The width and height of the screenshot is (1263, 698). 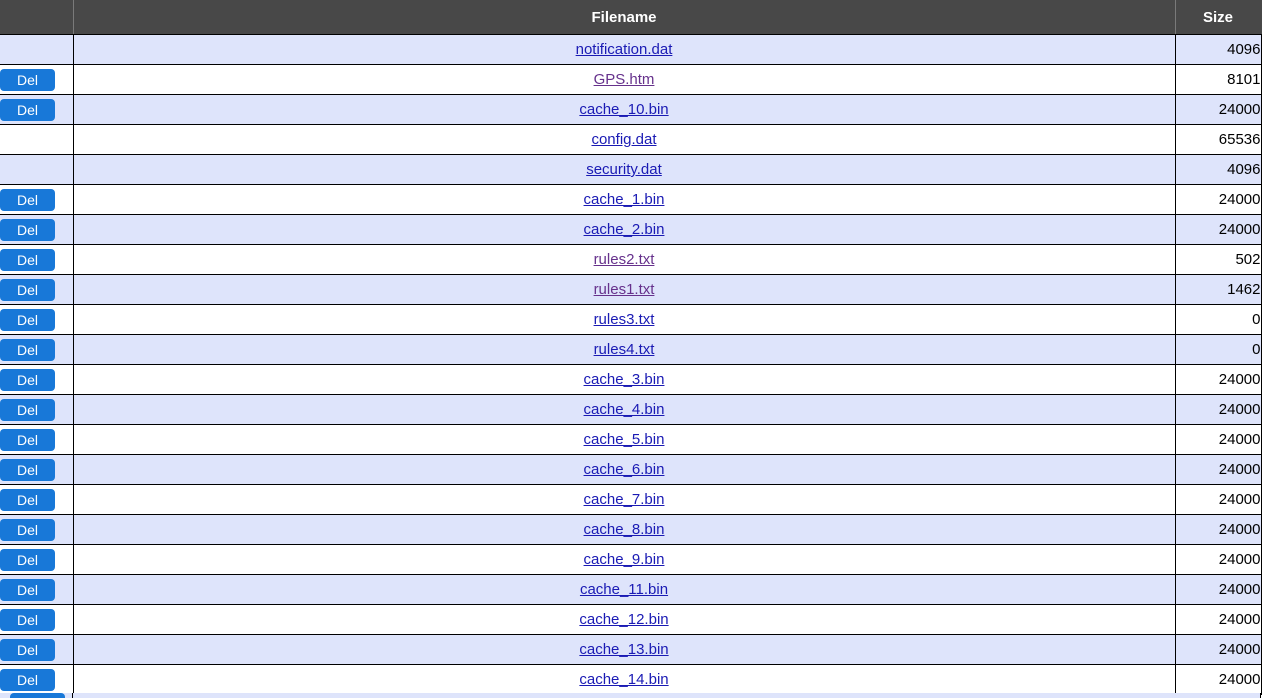 I want to click on column-header-size: Size, so click(x=1218, y=17).